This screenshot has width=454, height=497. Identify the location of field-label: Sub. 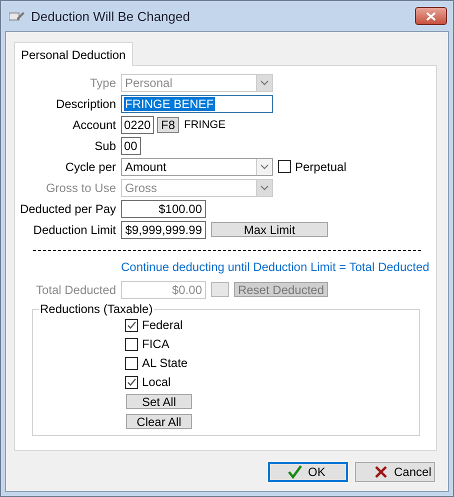
(105, 145).